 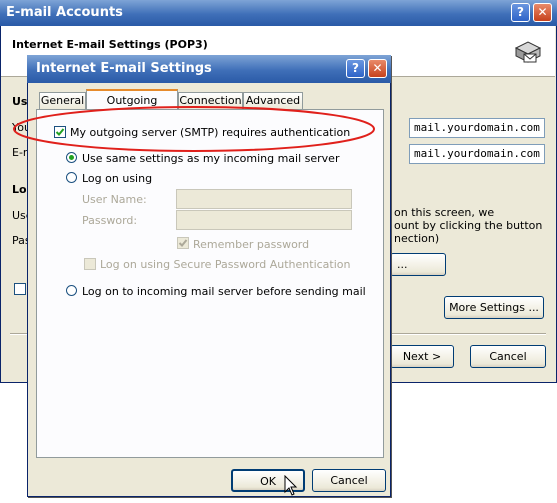 What do you see at coordinates (264, 199) in the screenshot?
I see `user-name-field` at bounding box center [264, 199].